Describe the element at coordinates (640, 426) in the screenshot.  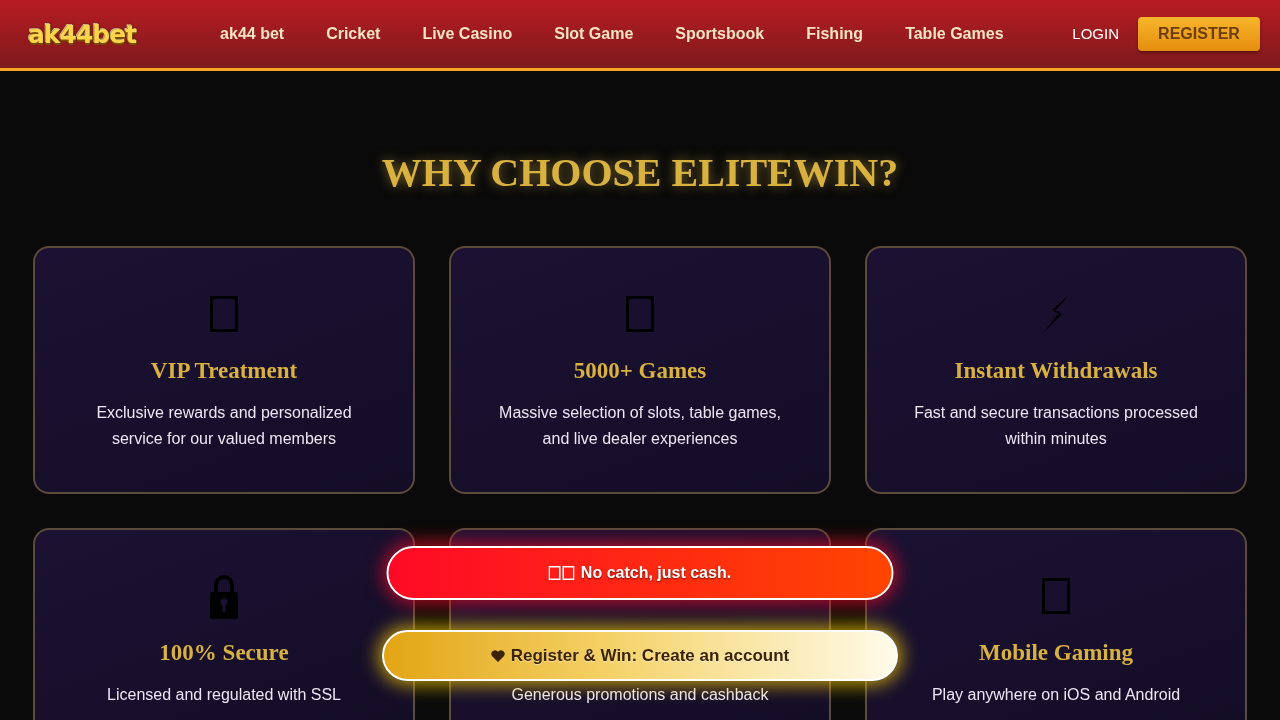
I see `feature-description: Massive selection of slots, table games, and live dealer experiences` at that location.